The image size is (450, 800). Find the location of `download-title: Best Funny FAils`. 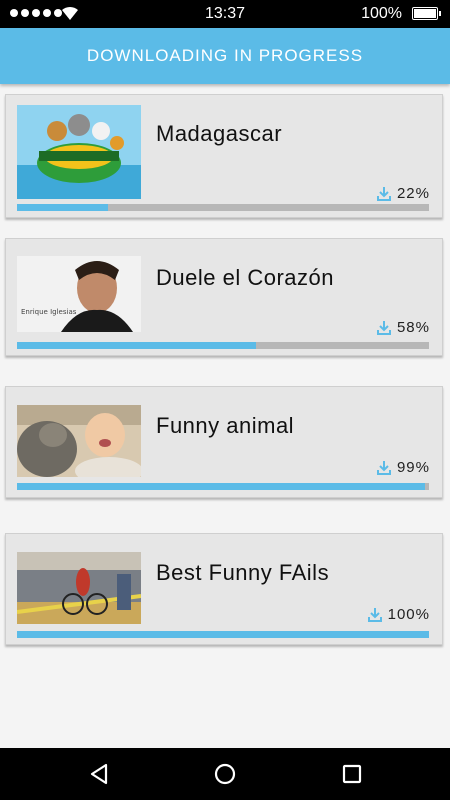

download-title: Best Funny FAils is located at coordinates (243, 572).